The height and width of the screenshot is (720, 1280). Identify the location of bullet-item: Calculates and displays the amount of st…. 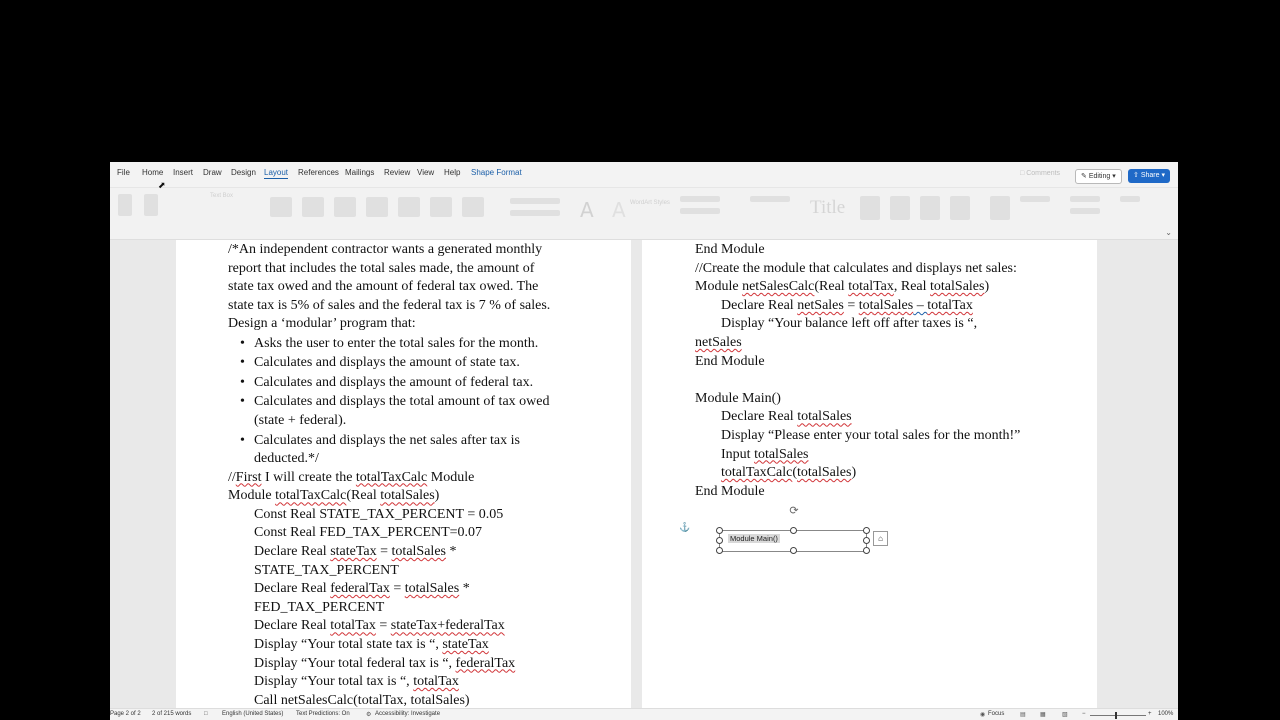
(389, 363).